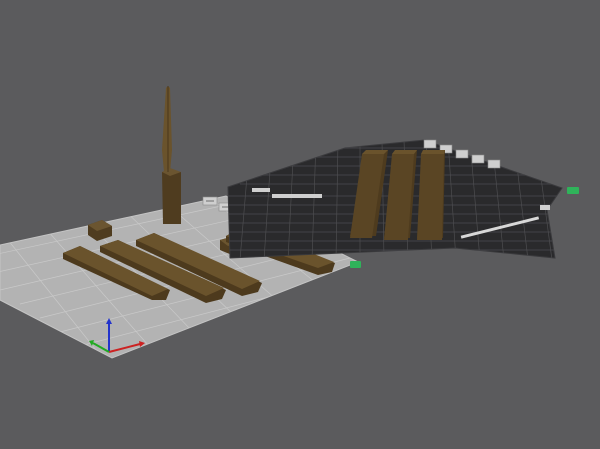 Image resolution: width=600 pixels, height=449 pixels. What do you see at coordinates (494, 164) in the screenshot?
I see `plate-edit-icon` at bounding box center [494, 164].